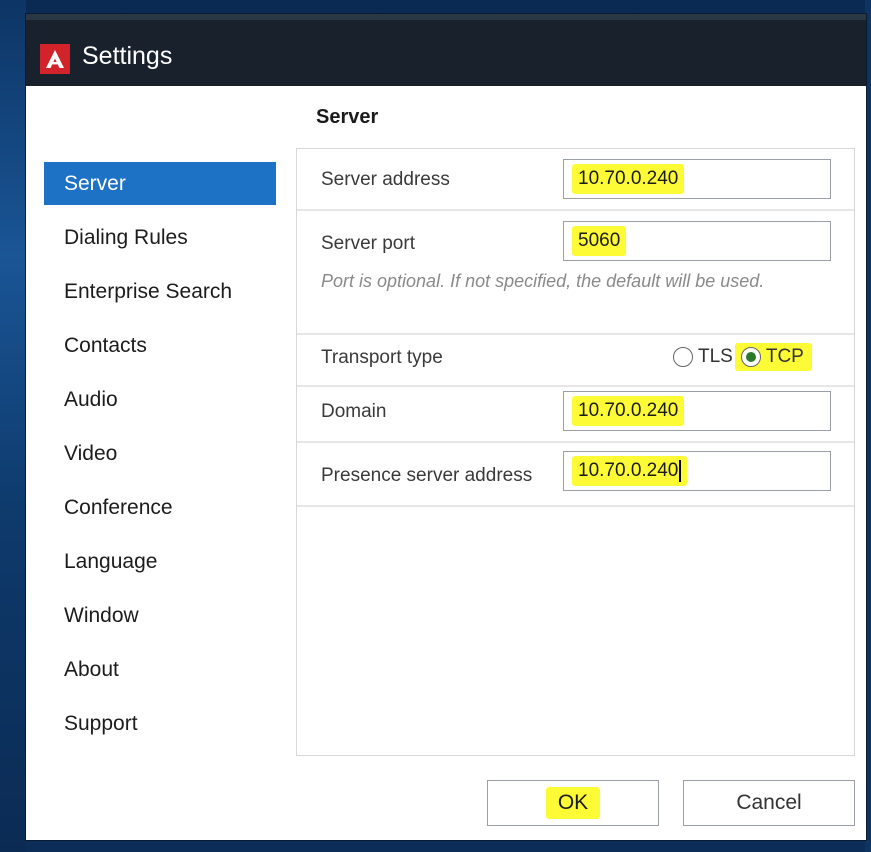 The image size is (871, 852). I want to click on presence-server-address-value: 10.70.0.240, so click(630, 470).